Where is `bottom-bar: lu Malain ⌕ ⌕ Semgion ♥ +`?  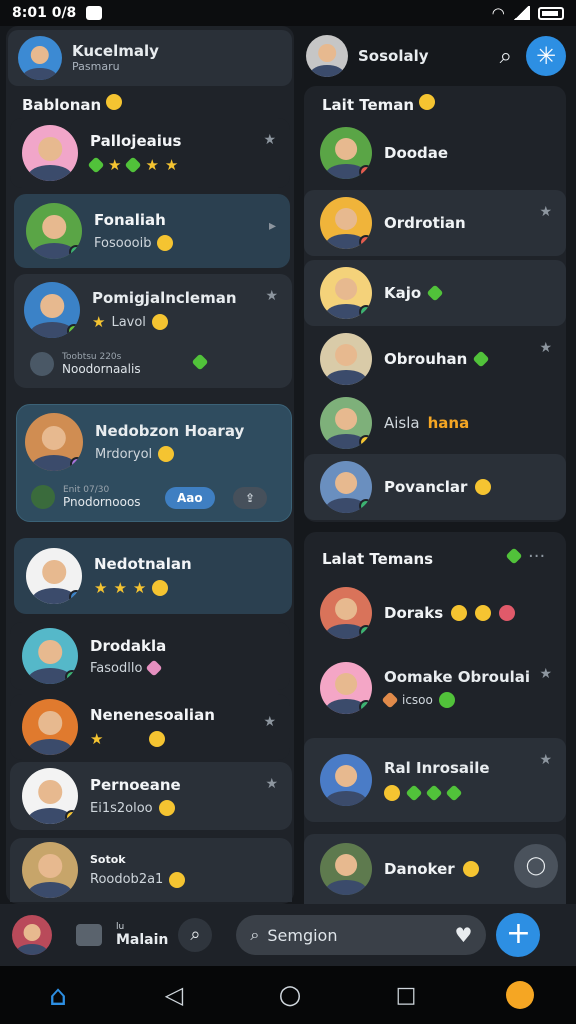 bottom-bar: lu Malain ⌕ ⌕ Semgion ♥ + is located at coordinates (288, 935).